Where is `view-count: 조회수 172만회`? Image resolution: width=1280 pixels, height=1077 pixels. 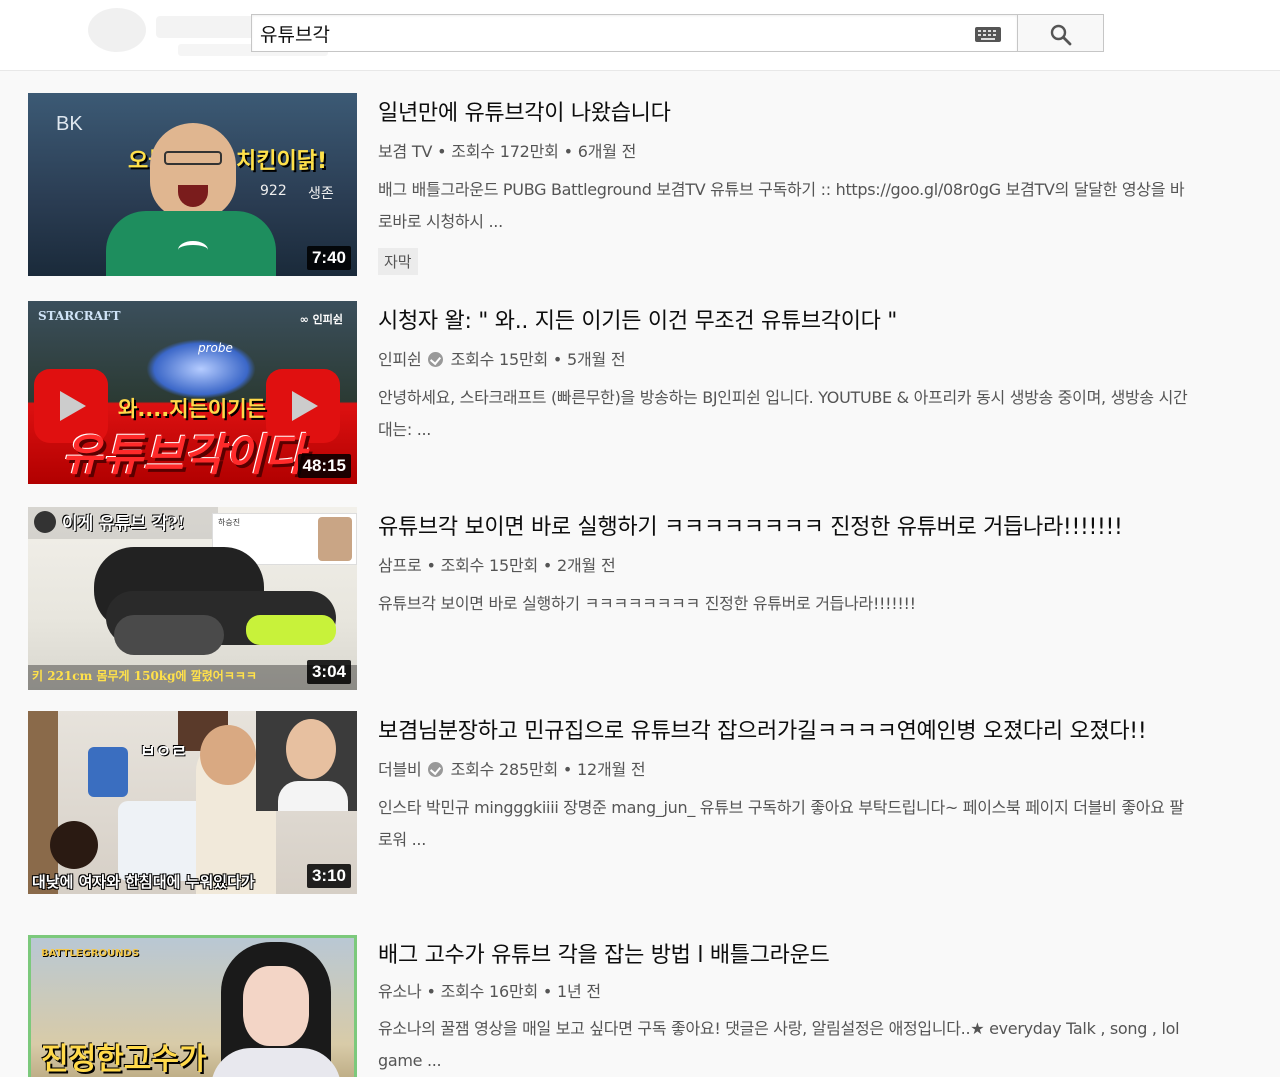
view-count: 조회수 172만회 is located at coordinates (505, 151).